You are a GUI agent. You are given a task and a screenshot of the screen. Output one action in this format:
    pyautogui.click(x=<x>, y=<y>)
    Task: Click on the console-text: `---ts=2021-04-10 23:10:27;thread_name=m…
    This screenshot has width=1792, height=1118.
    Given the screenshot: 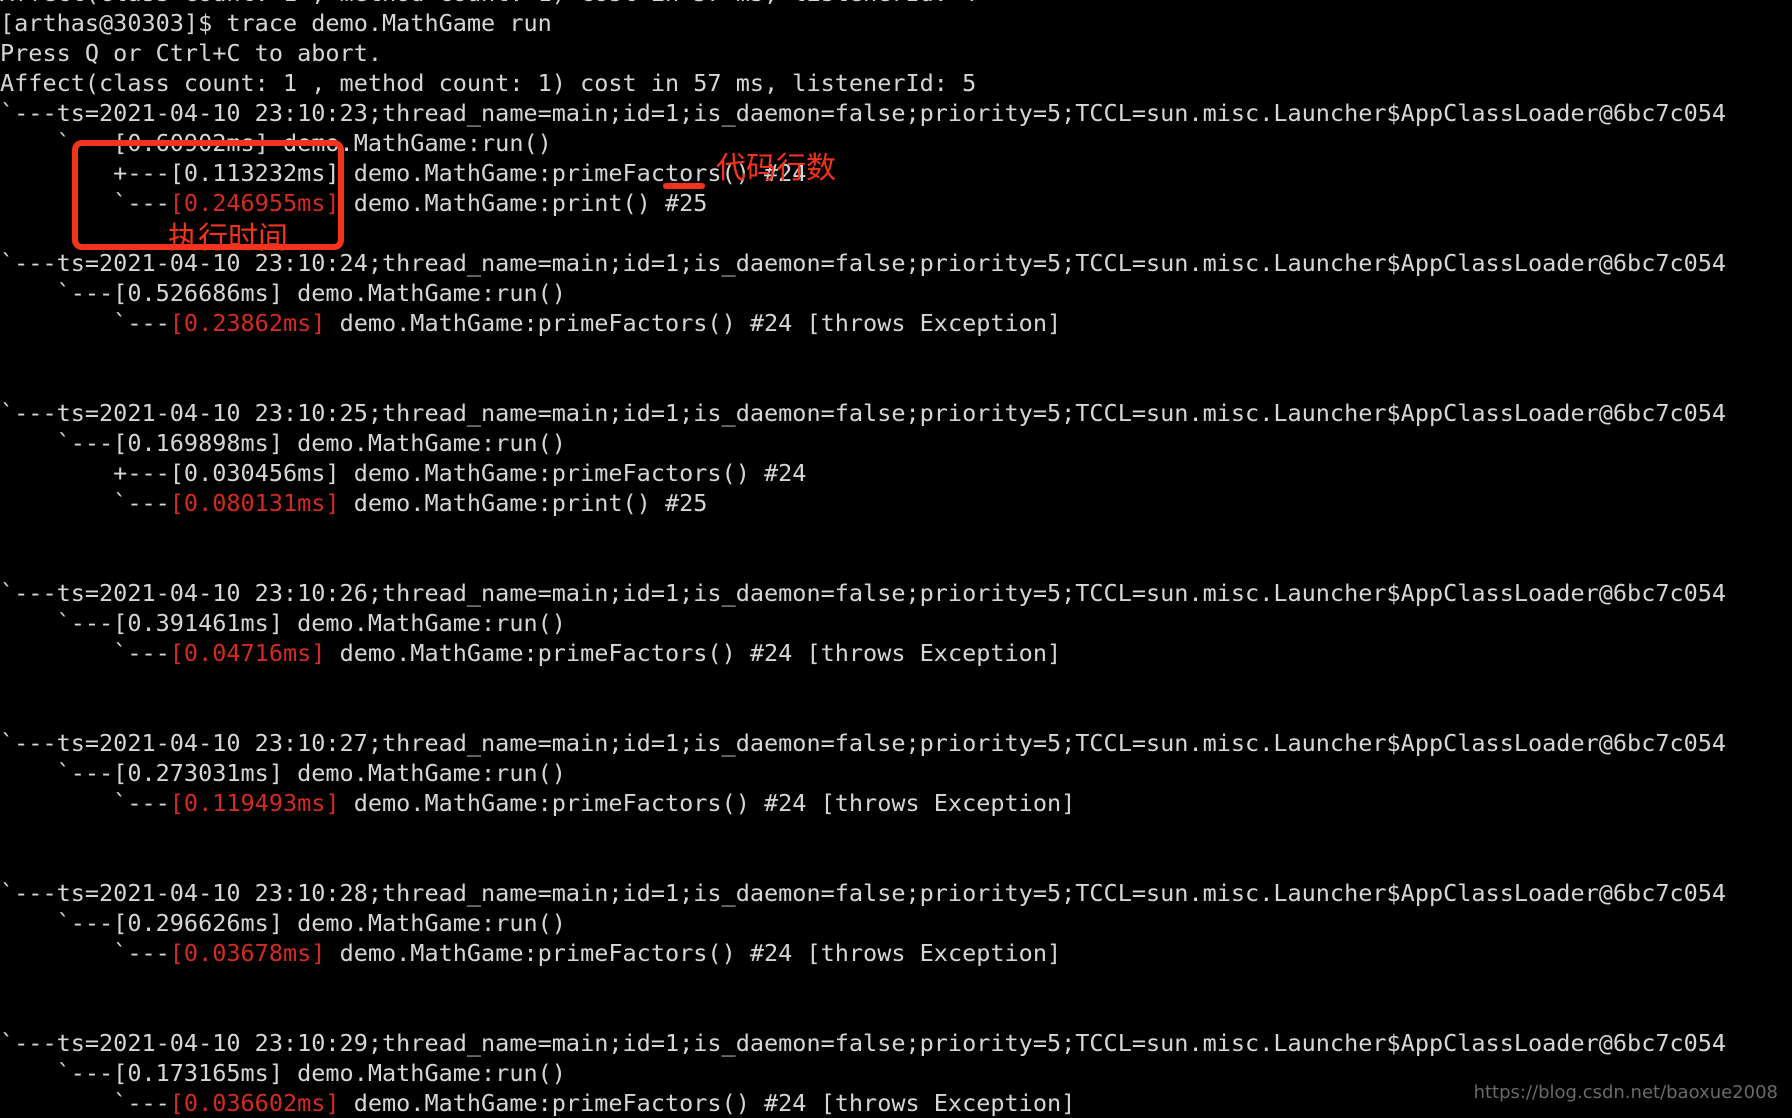 What is the action you would take?
    pyautogui.click(x=863, y=743)
    